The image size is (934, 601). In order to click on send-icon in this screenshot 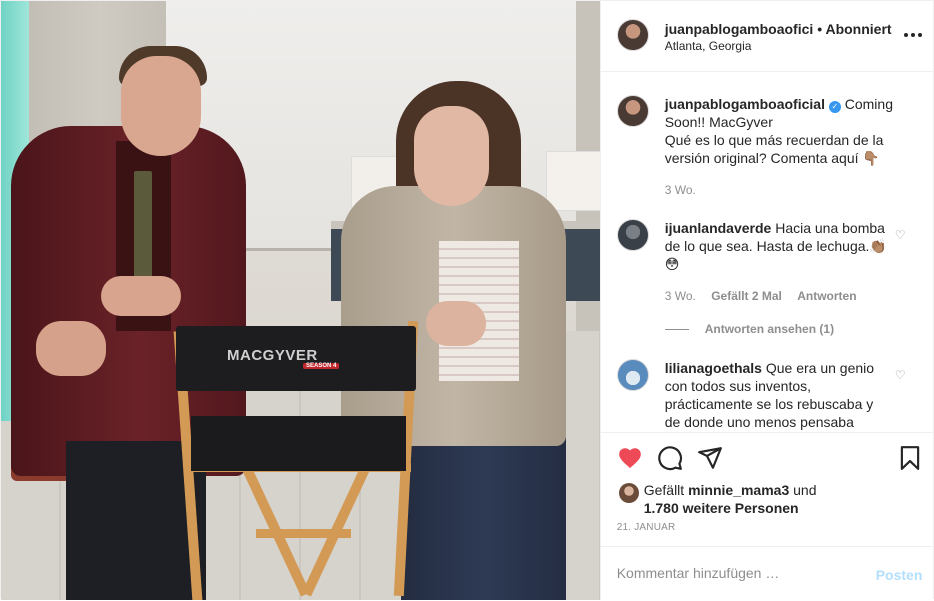, I will do `click(711, 459)`.